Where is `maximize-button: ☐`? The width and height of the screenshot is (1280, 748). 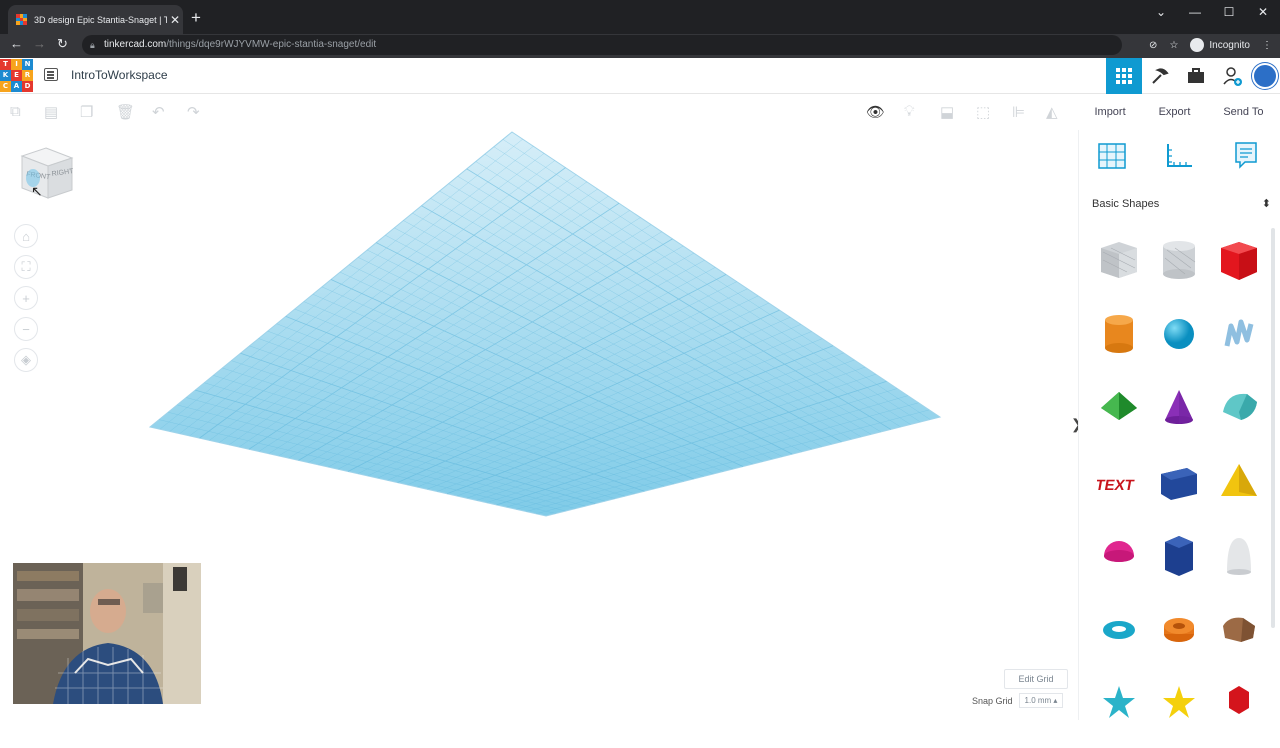
maximize-button: ☐ is located at coordinates (1229, 12).